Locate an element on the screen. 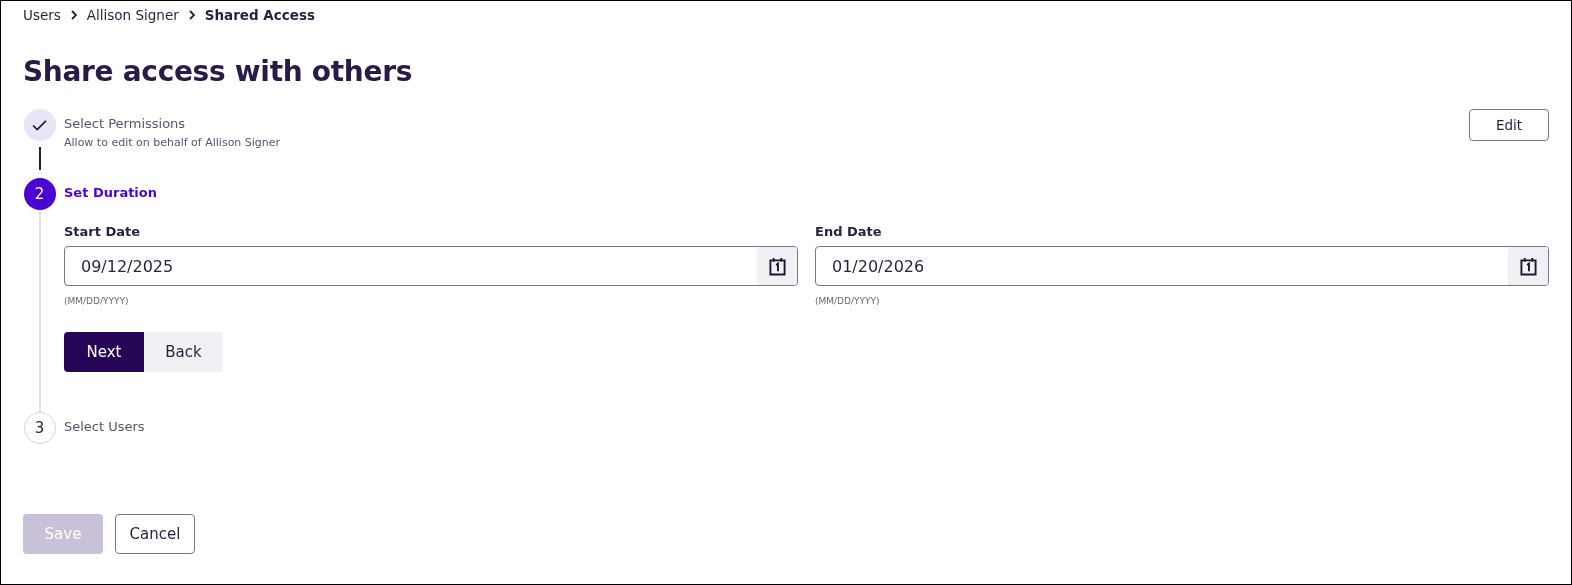 The height and width of the screenshot is (585, 1572). back-button: Back is located at coordinates (183, 352).